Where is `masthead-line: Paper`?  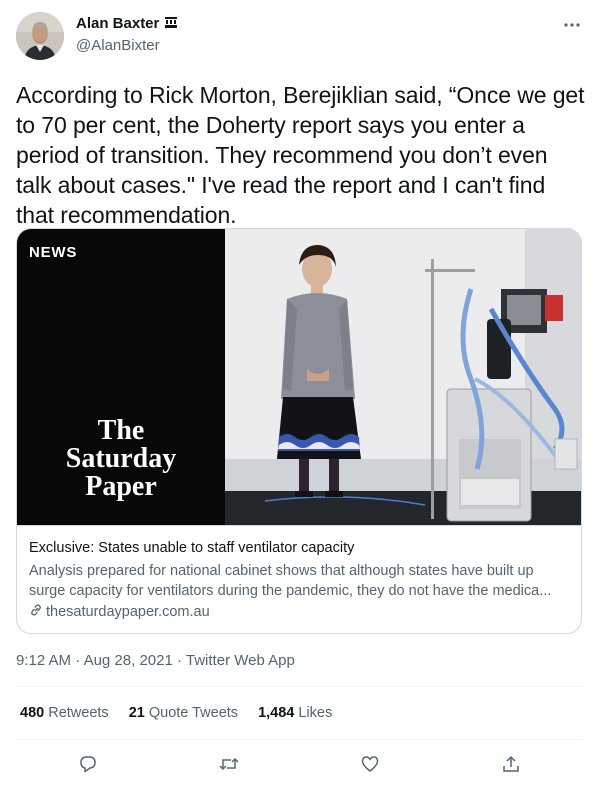
masthead-line: Paper is located at coordinates (121, 486).